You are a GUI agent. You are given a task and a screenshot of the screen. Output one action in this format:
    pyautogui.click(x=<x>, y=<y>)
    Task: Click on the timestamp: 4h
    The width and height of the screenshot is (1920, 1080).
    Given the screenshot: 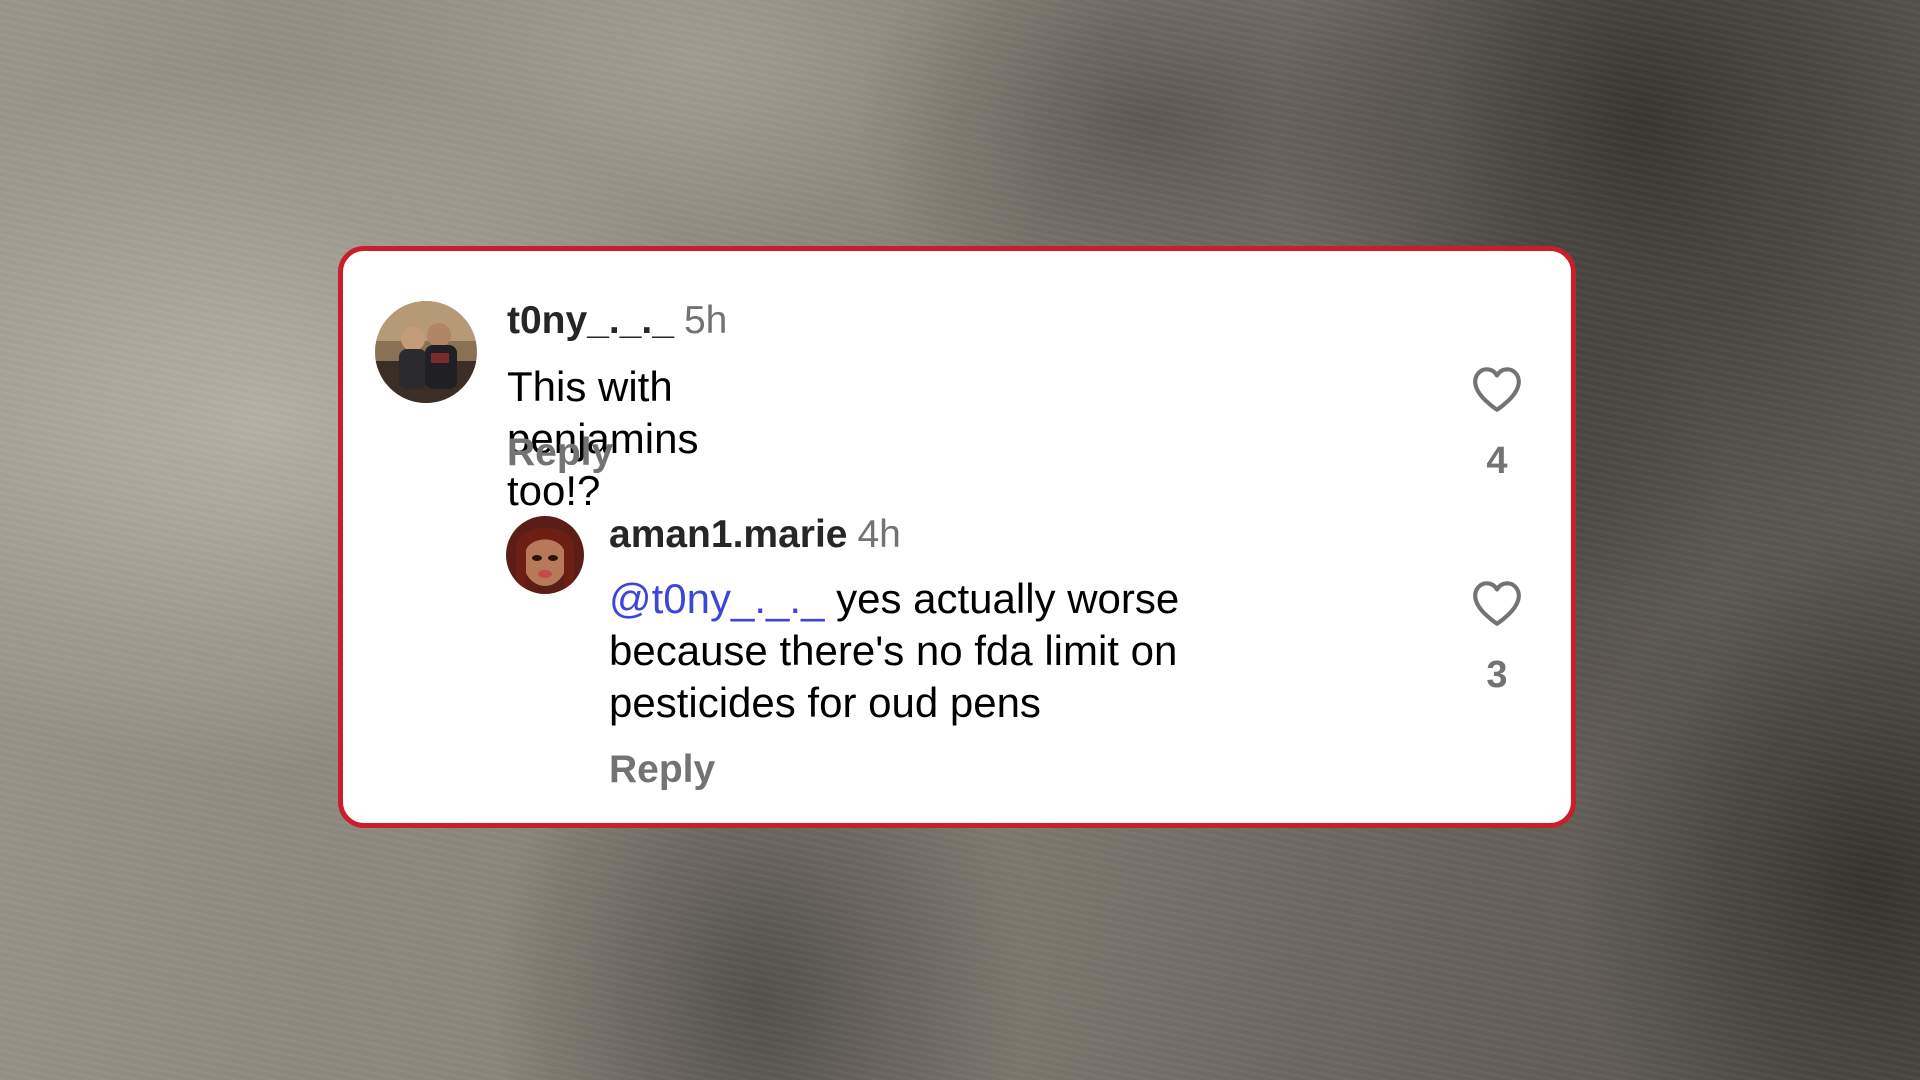 What is the action you would take?
    pyautogui.click(x=879, y=534)
    